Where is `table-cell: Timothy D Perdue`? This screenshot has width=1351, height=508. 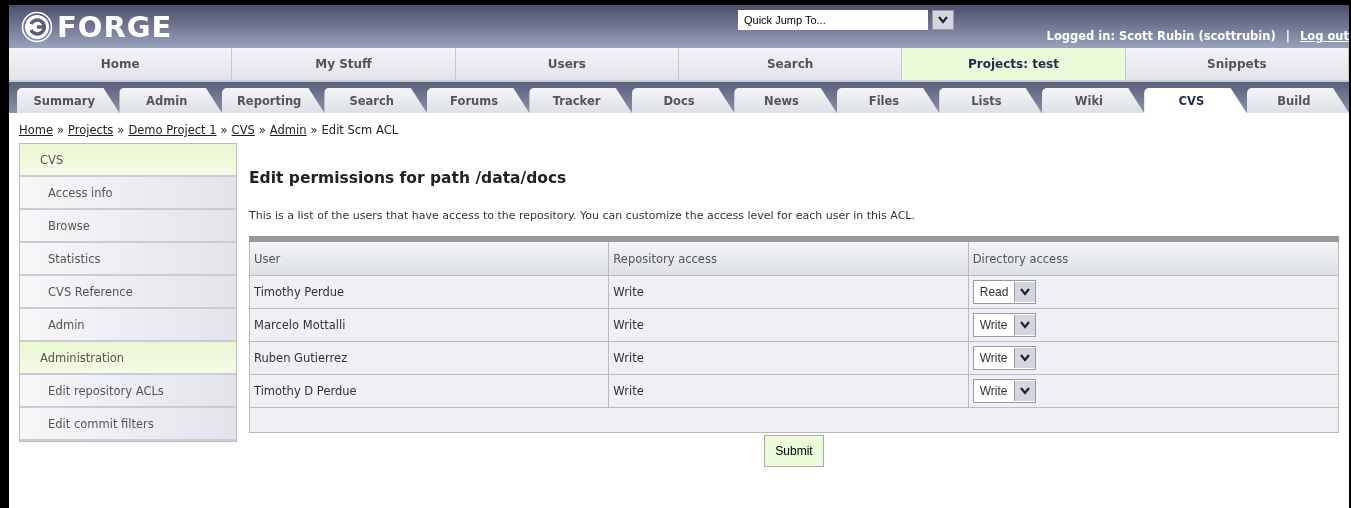
table-cell: Timothy D Perdue is located at coordinates (429, 391).